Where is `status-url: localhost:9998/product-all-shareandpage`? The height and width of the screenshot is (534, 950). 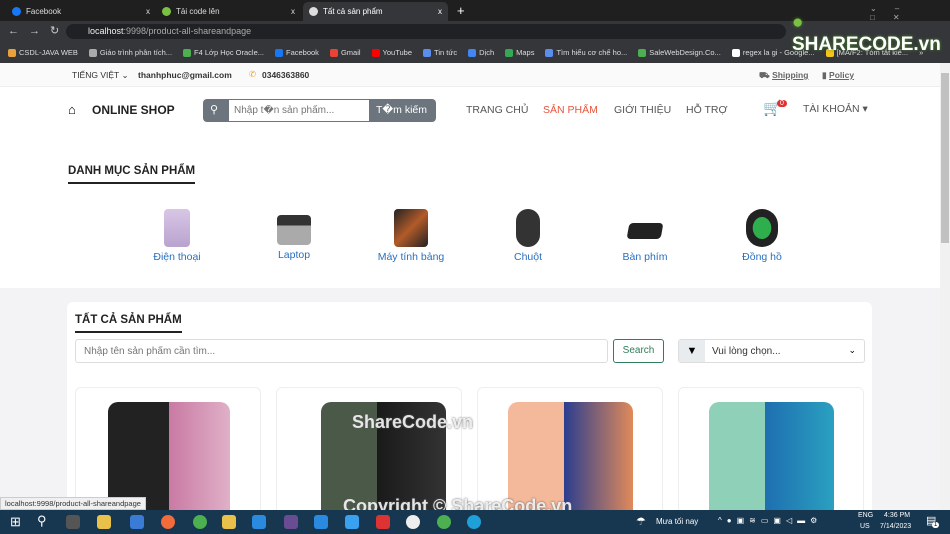 status-url: localhost:9998/product-all-shareandpage is located at coordinates (73, 503).